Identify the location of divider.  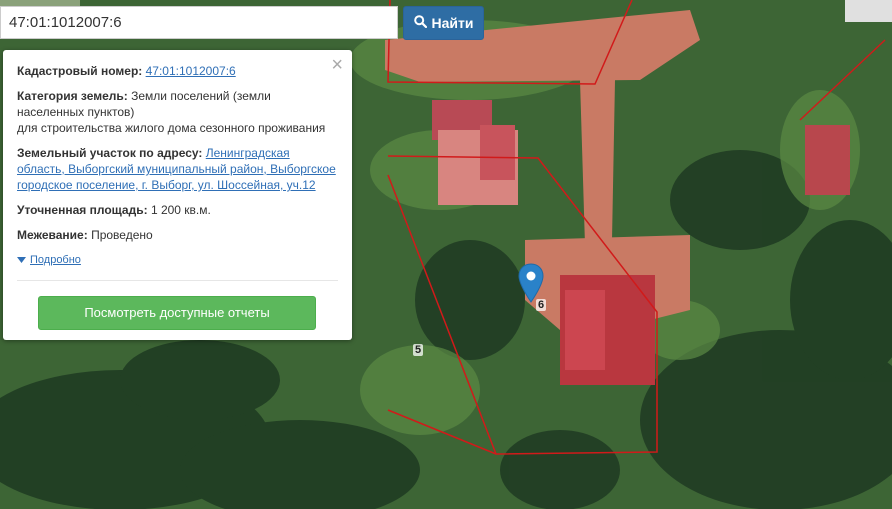
(177, 280).